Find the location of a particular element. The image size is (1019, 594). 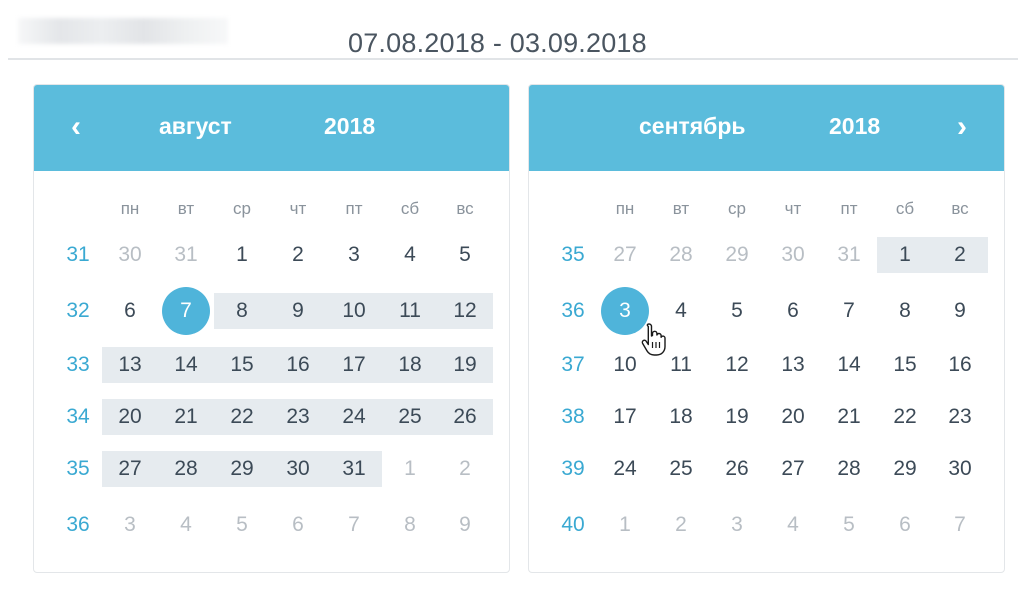

date-range-value: 07.08.2018 - 03.09.2018 is located at coordinates (497, 43).